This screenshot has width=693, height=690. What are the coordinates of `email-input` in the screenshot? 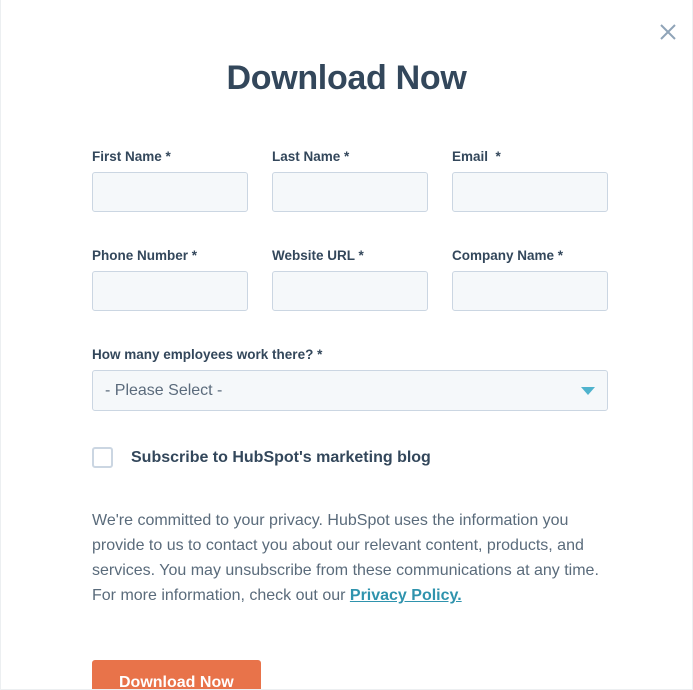 It's located at (530, 192).